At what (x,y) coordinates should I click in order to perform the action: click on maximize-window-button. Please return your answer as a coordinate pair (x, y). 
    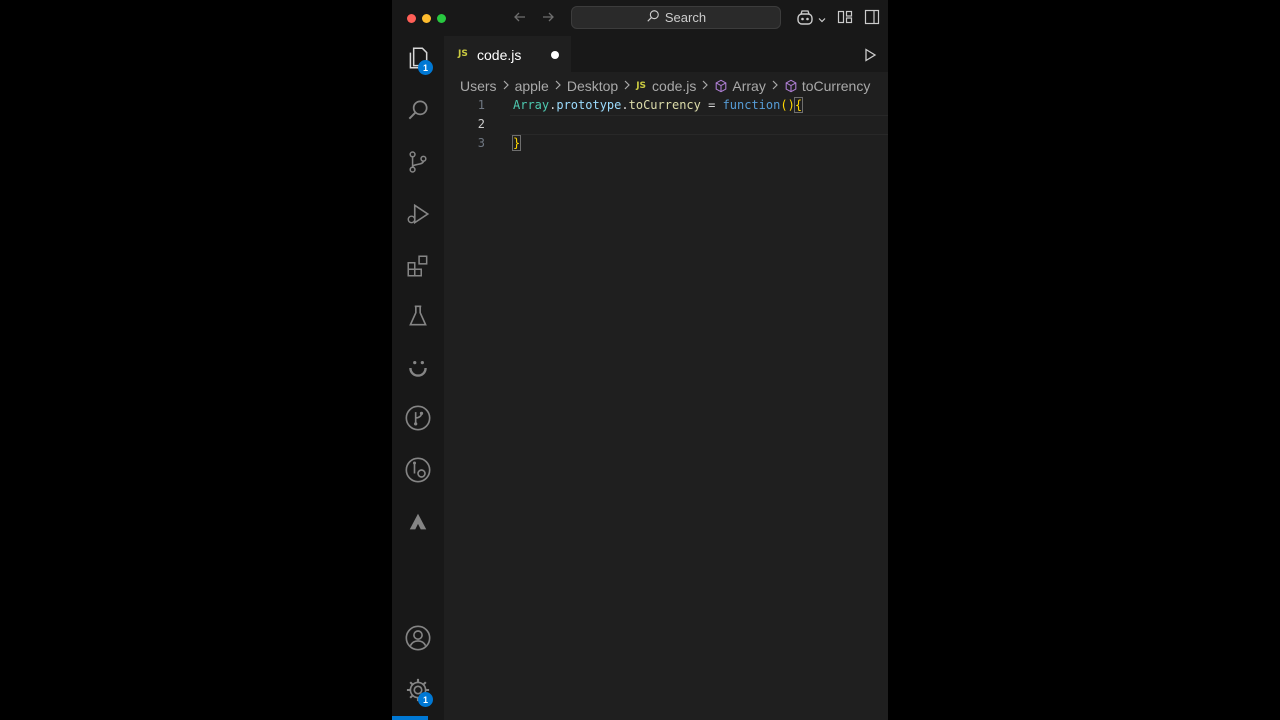
    Looking at the image, I should click on (441, 18).